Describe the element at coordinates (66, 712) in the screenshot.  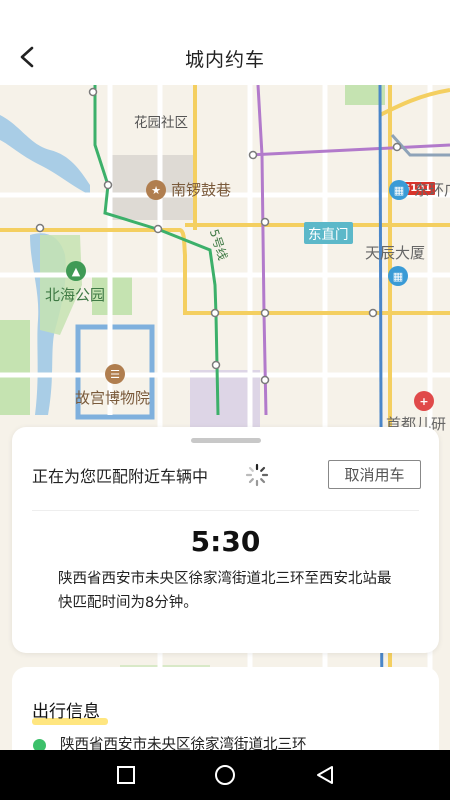
I see `trip-info-title: 出行信息` at that location.